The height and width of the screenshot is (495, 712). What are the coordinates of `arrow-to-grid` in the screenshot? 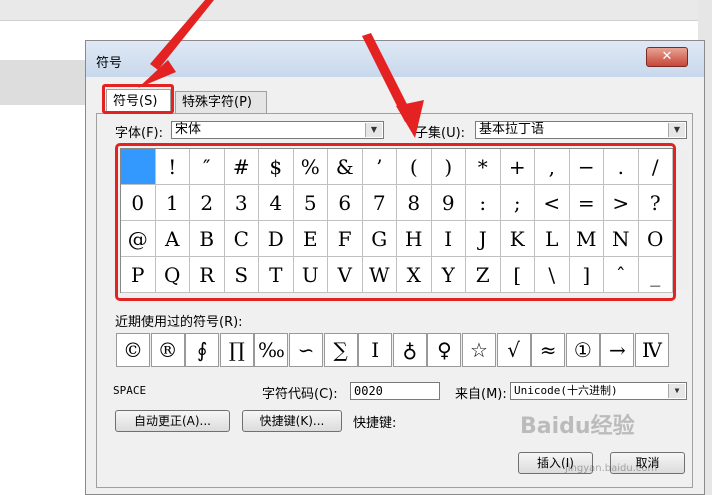 It's located at (393, 85).